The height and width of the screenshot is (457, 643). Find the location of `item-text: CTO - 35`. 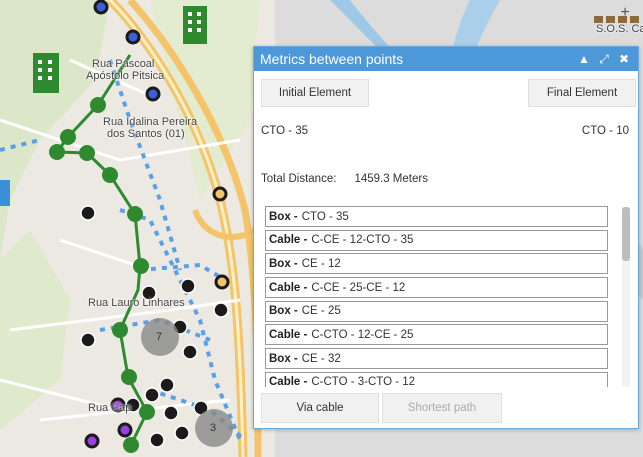

item-text: CTO - 35 is located at coordinates (325, 216).